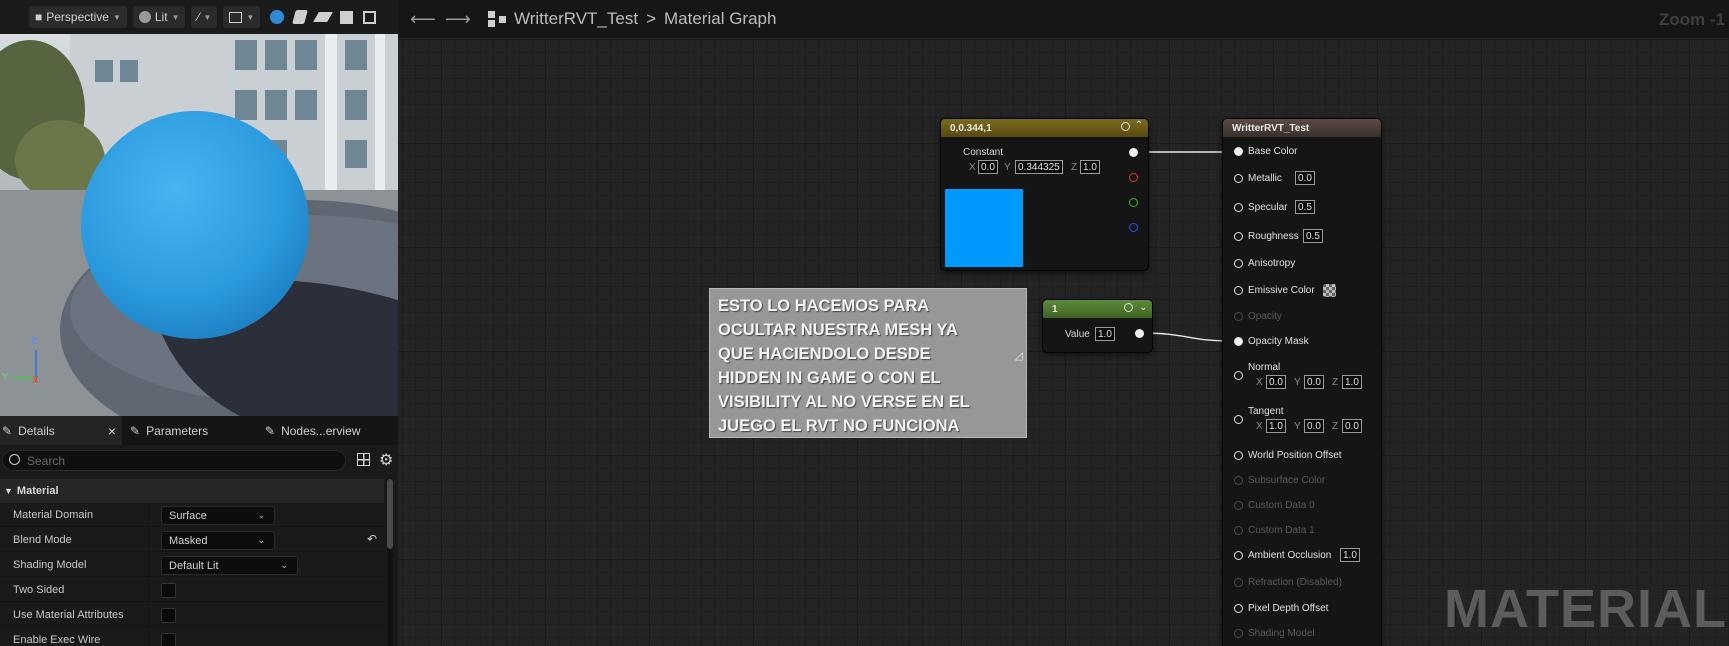 The image size is (1729, 646). Describe the element at coordinates (1302, 421) in the screenshot. I see `tangent-input: Tangent X 1.0 Y 0.0 Z 0.0` at that location.